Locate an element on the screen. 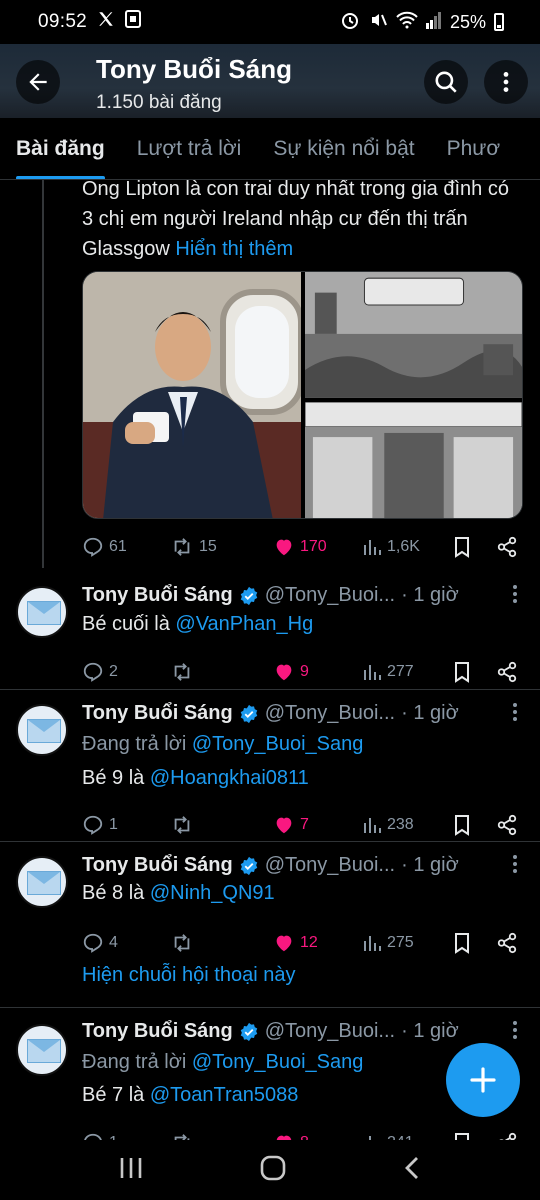 The image size is (540, 1200). tweet-actions: 4 12 275 is located at coordinates (302, 943).